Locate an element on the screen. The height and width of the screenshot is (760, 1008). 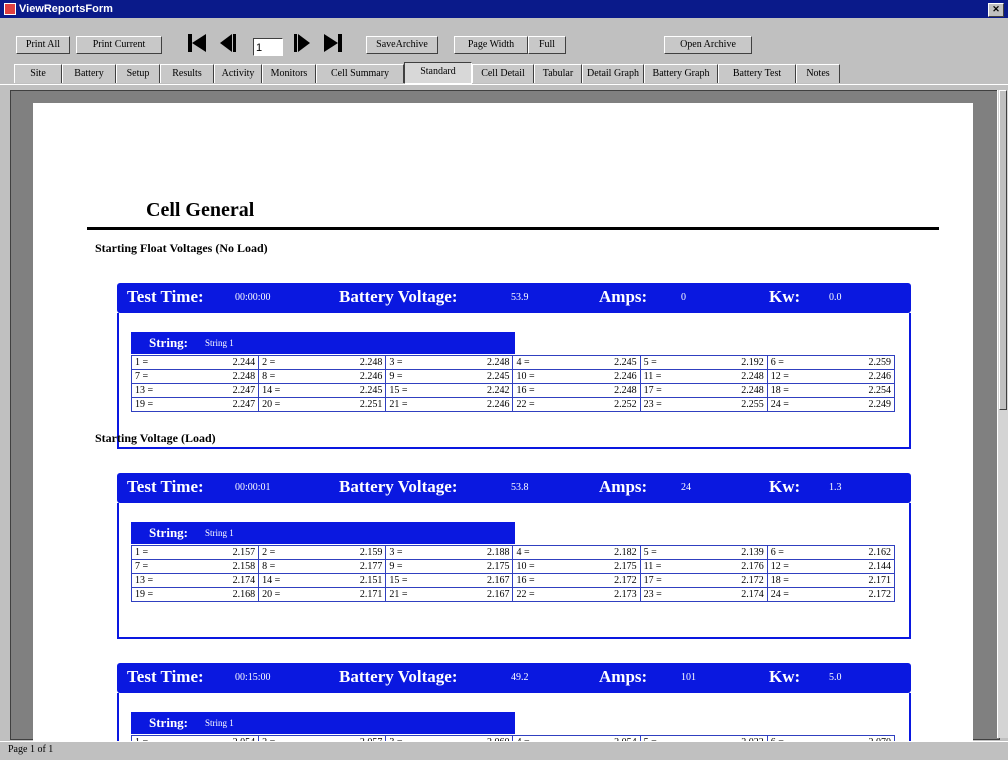
cell-voltage: 18 = 2.171 is located at coordinates (831, 580).